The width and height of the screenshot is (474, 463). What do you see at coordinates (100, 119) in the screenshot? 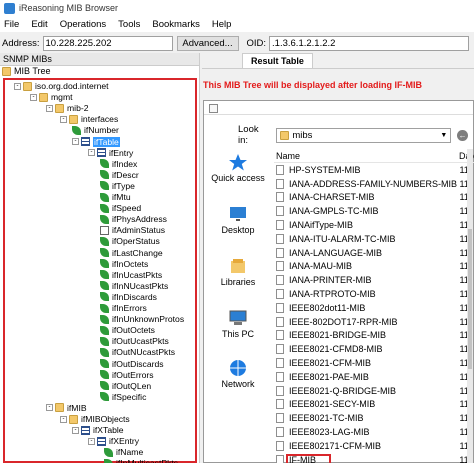
I see `tree-node-label: interfaces` at bounding box center [100, 119].